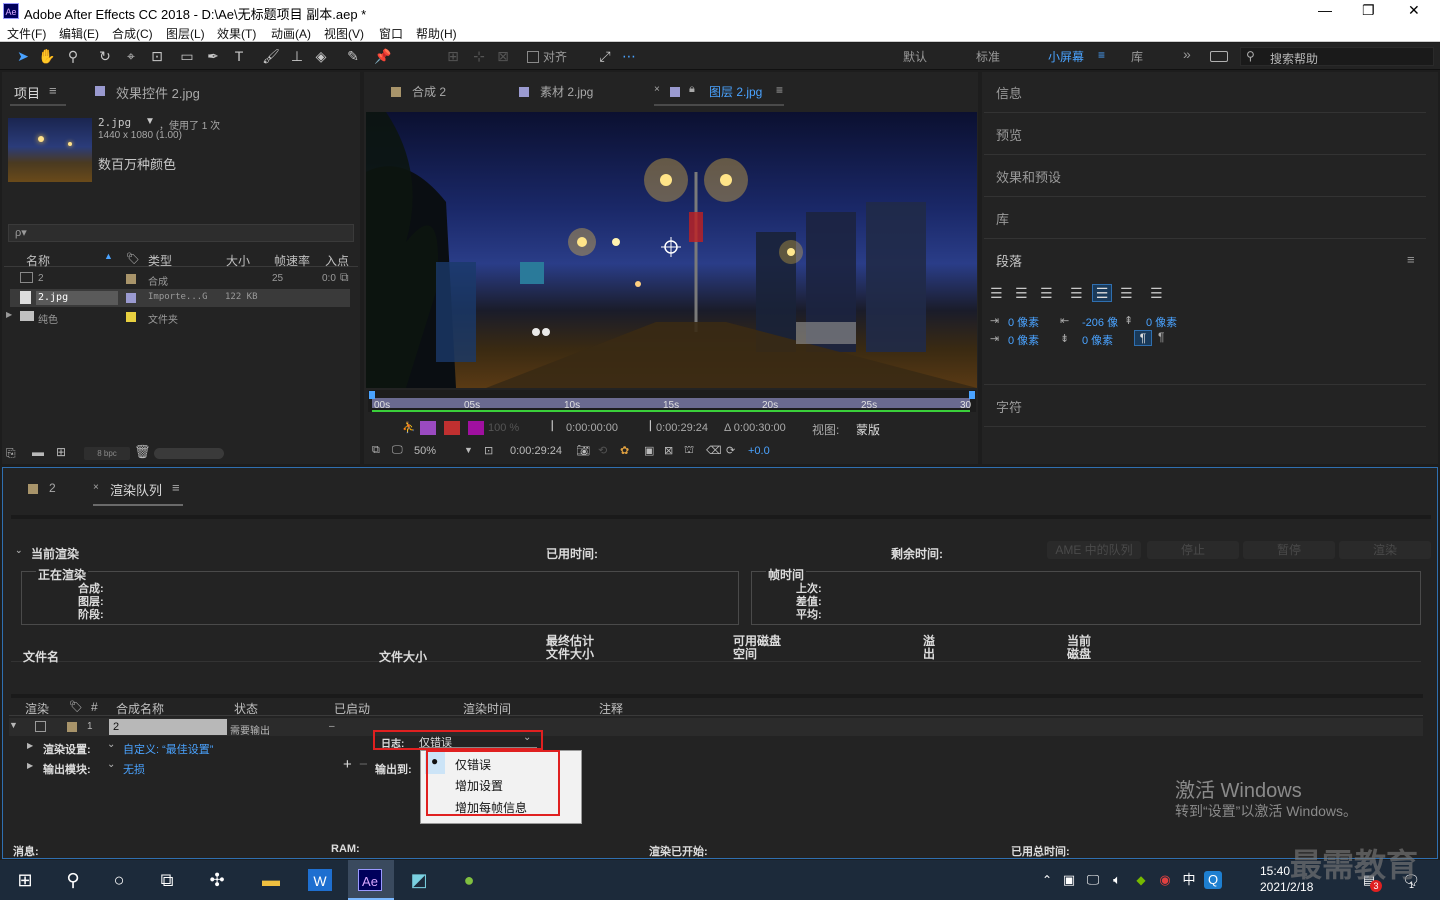 Image resolution: width=1440 pixels, height=900 pixels. I want to click on bit-depth-button: 8 bpc, so click(107, 453).